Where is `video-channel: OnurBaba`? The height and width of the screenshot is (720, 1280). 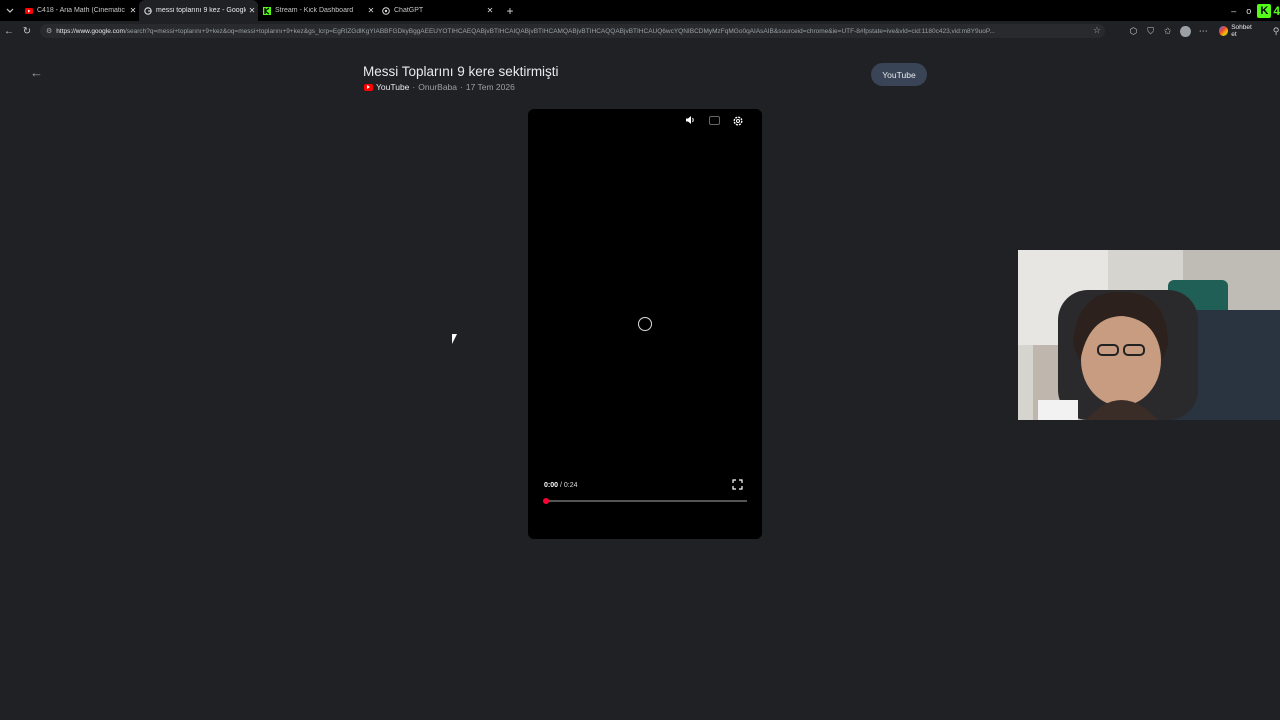
video-channel: OnurBaba is located at coordinates (437, 87).